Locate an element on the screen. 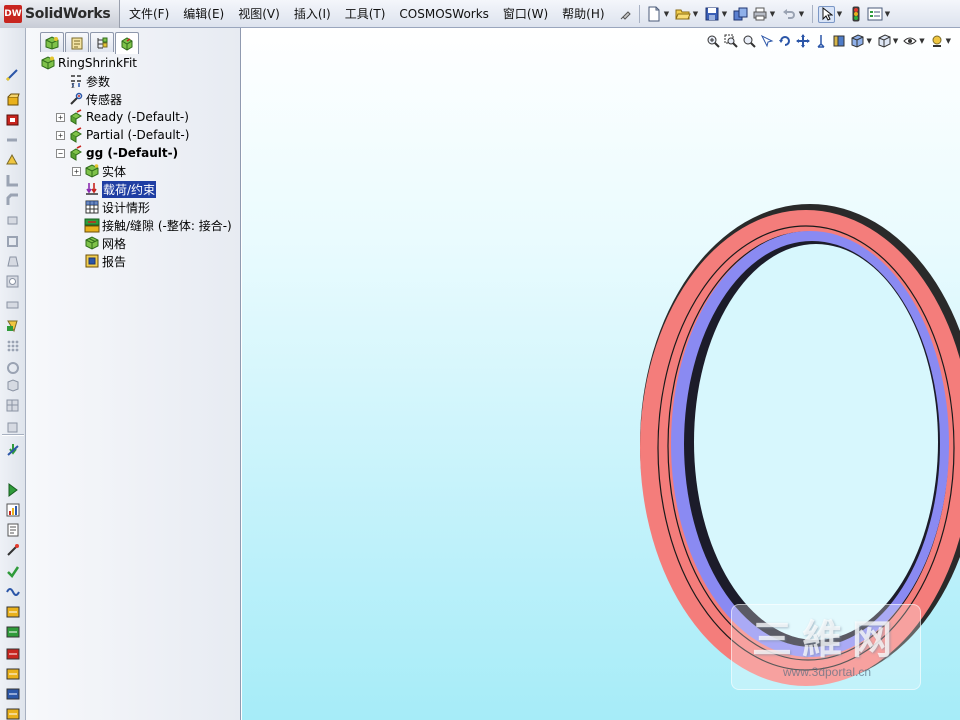  menu-insert: 插入(I) is located at coordinates (312, 14).